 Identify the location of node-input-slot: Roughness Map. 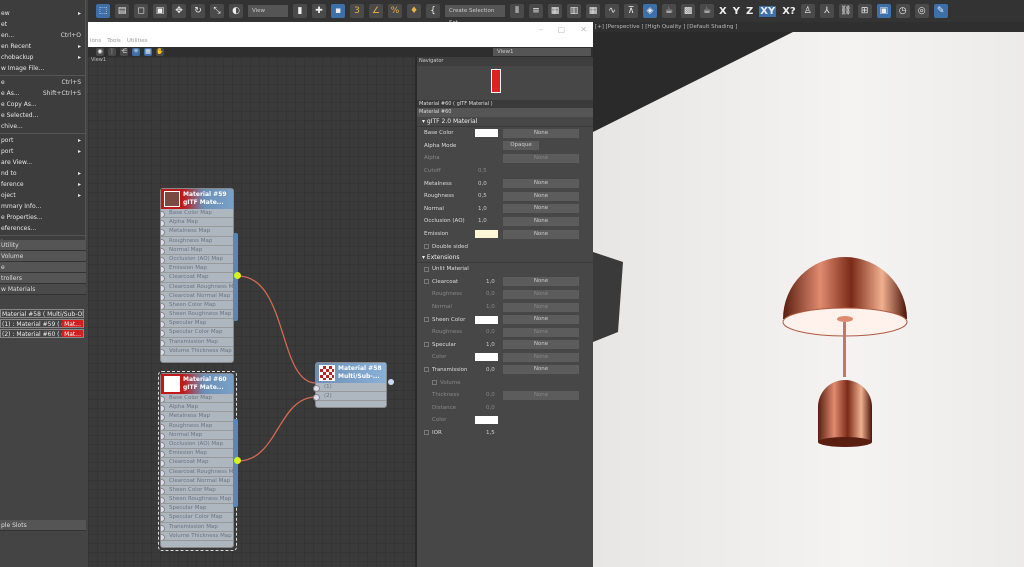
(197, 241).